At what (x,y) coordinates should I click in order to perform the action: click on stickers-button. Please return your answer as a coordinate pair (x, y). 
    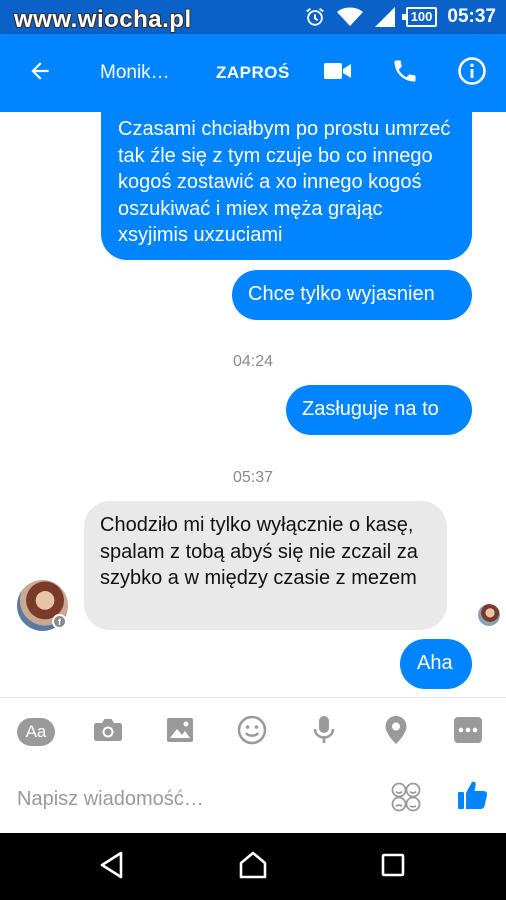
    Looking at the image, I should click on (406, 799).